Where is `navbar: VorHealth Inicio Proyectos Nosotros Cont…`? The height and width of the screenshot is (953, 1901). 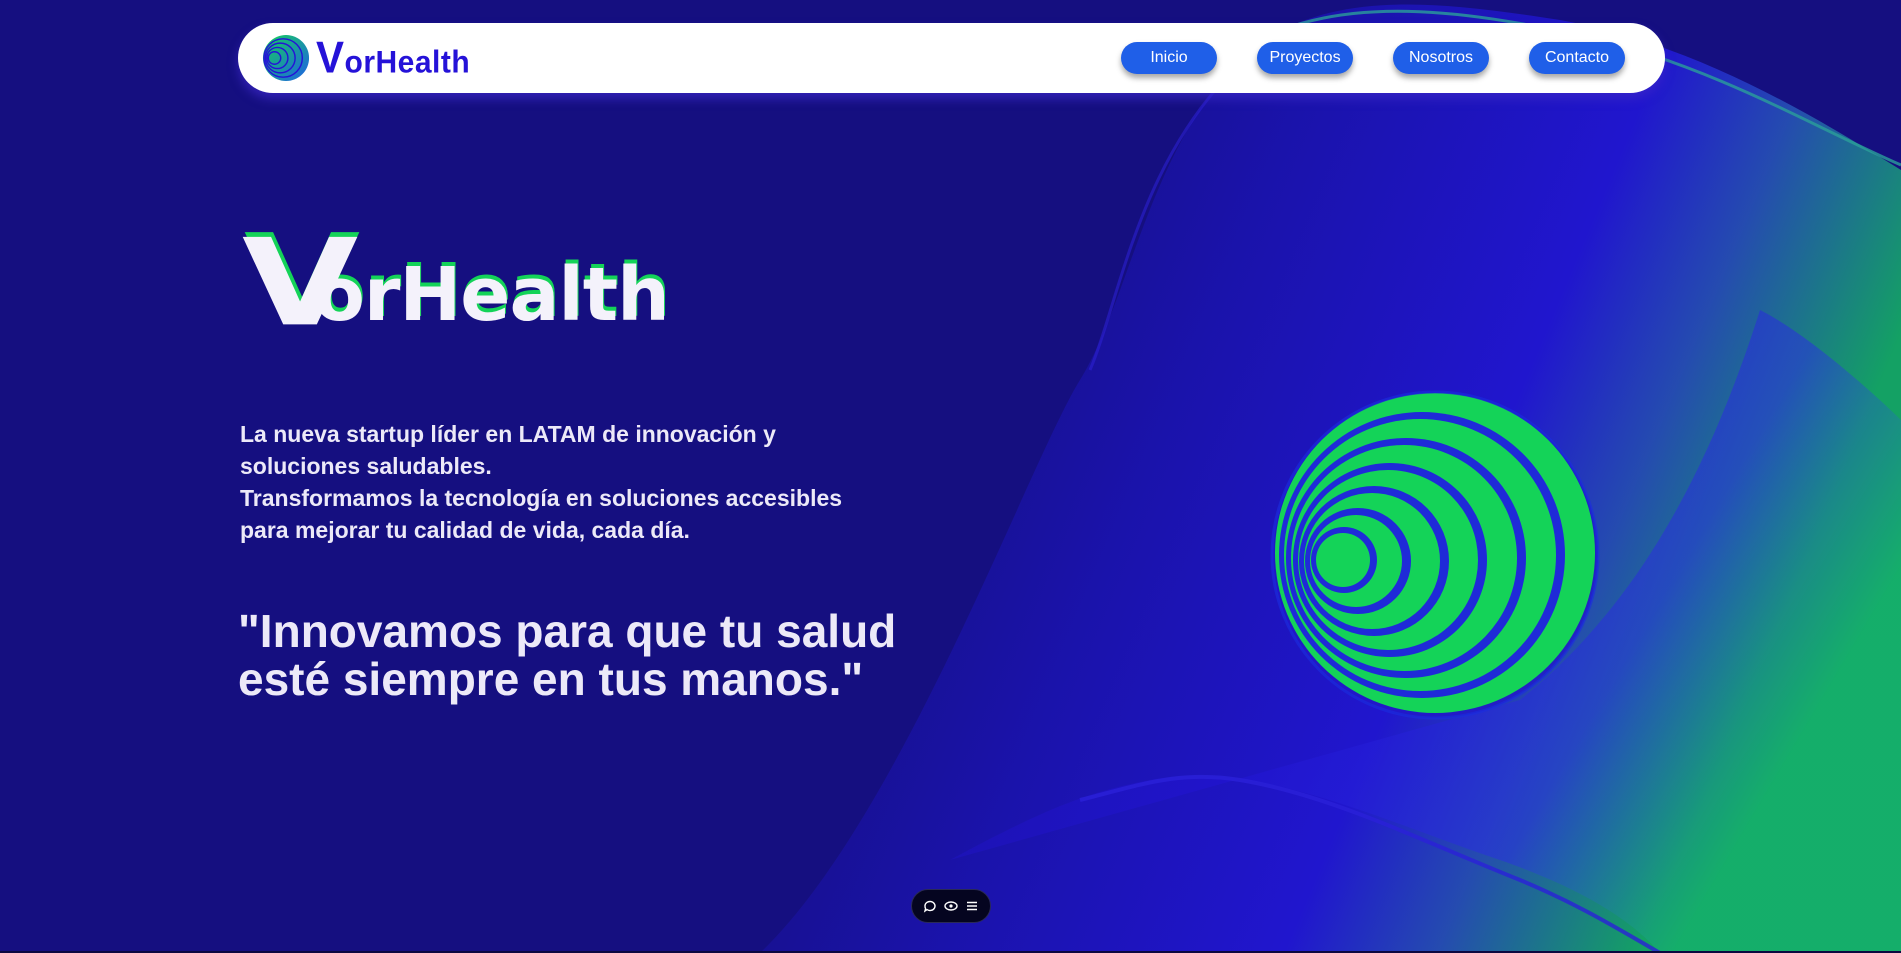
navbar: VorHealth Inicio Proyectos Nosotros Cont… is located at coordinates (951, 58).